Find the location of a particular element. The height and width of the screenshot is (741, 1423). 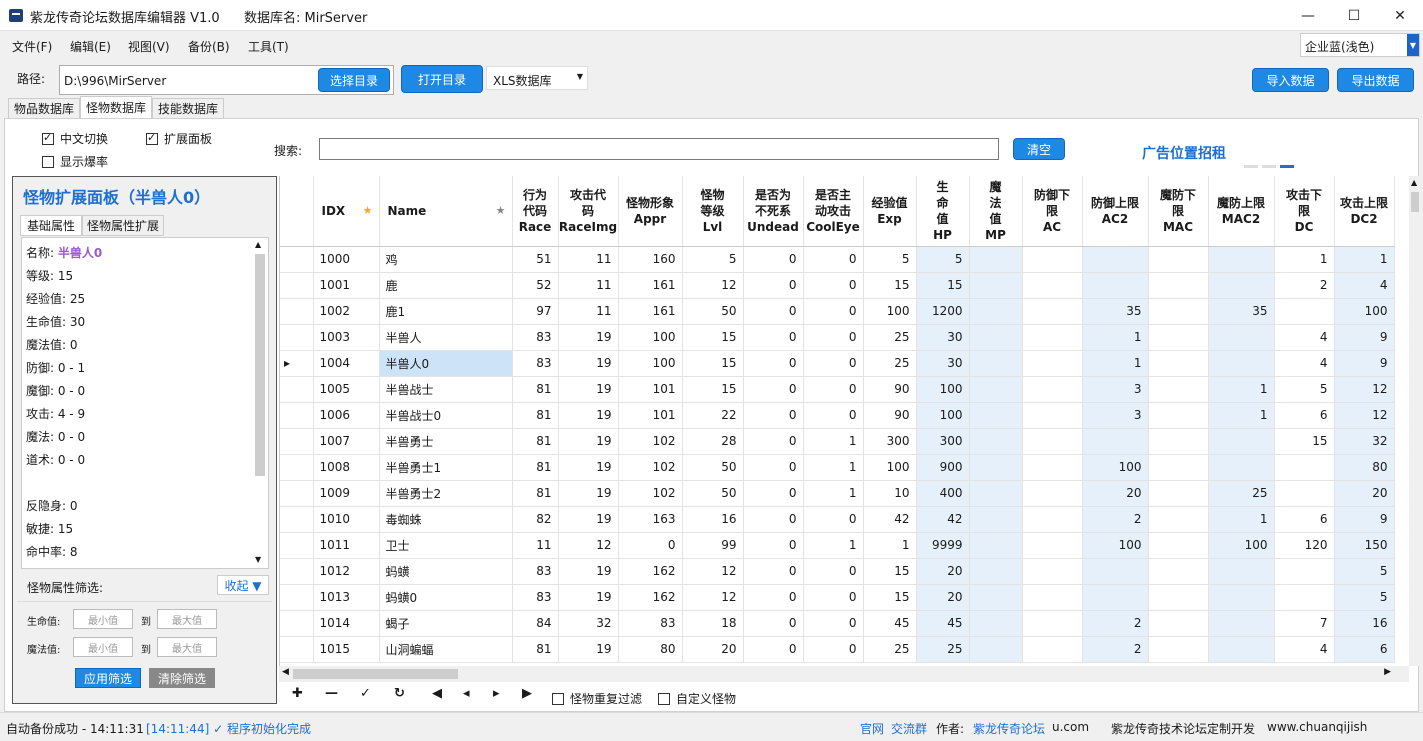

table-cell: 83 is located at coordinates (535, 337).